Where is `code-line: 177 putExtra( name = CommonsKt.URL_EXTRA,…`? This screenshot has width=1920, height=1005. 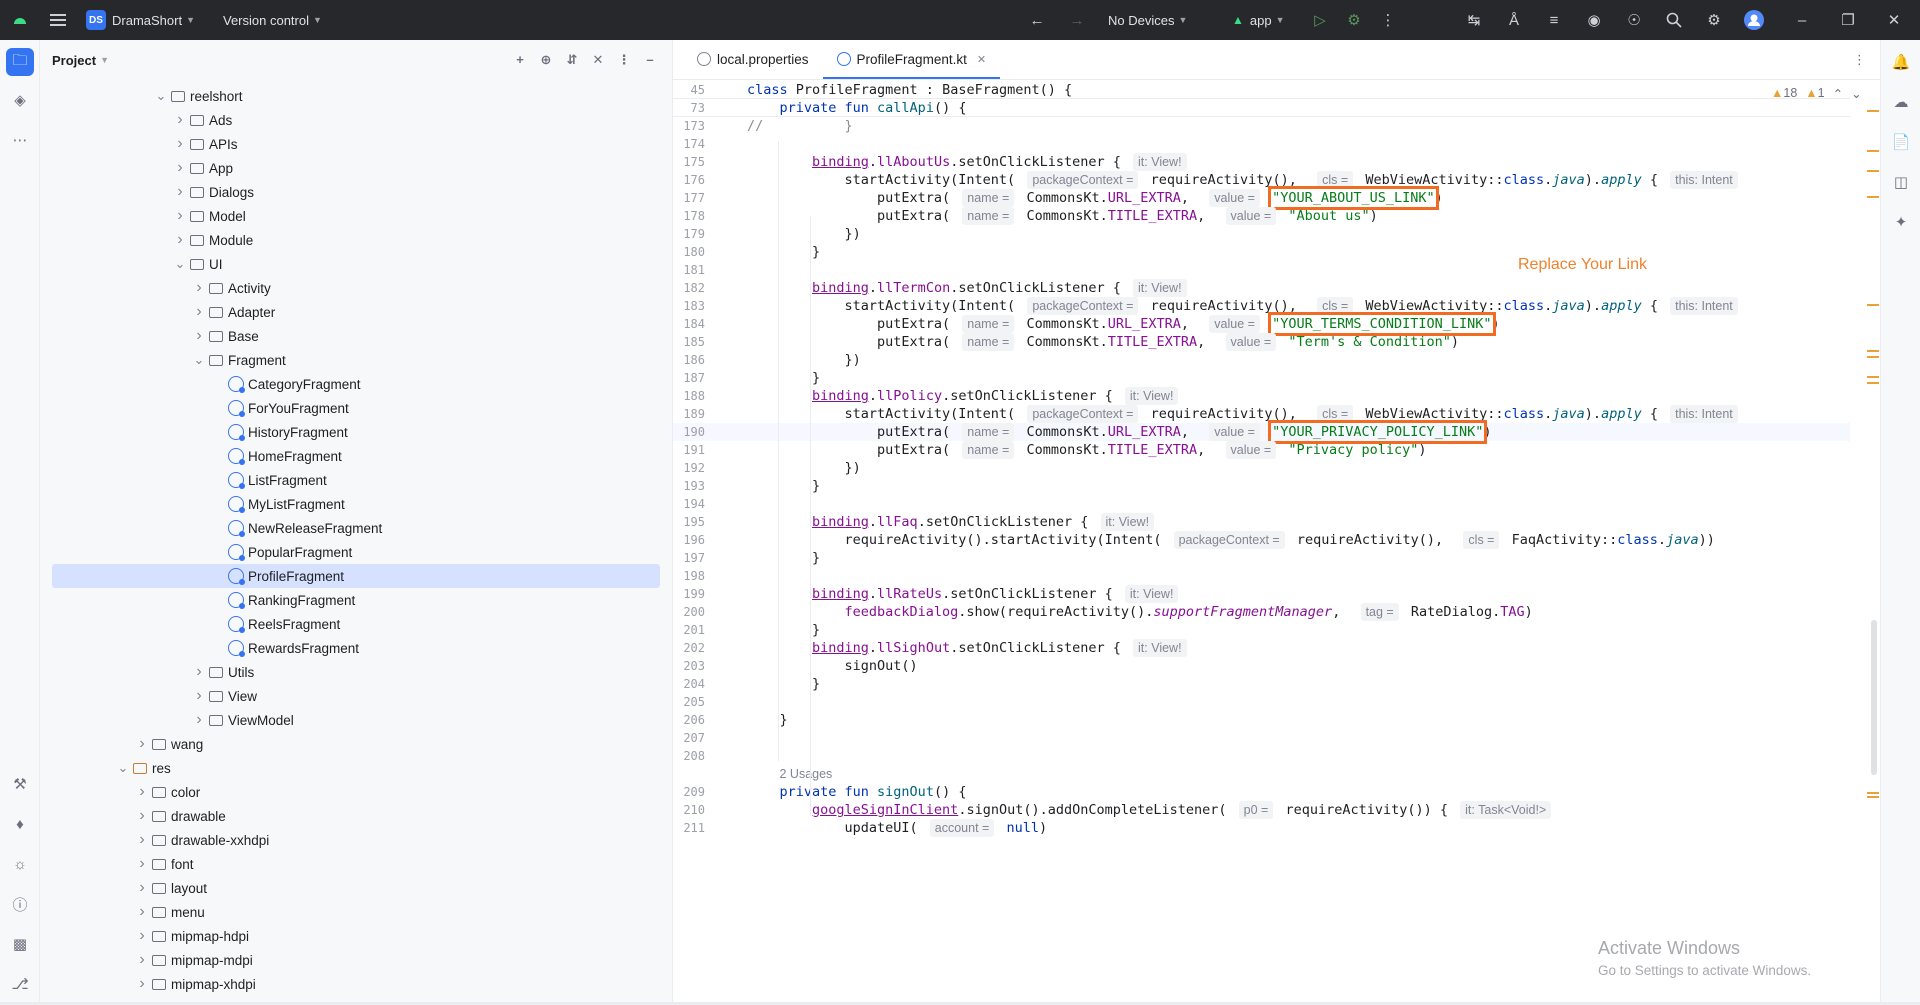
code-line: 177 putExtra( name = CommonsKt.URL_EXTRA,… is located at coordinates (1261, 198).